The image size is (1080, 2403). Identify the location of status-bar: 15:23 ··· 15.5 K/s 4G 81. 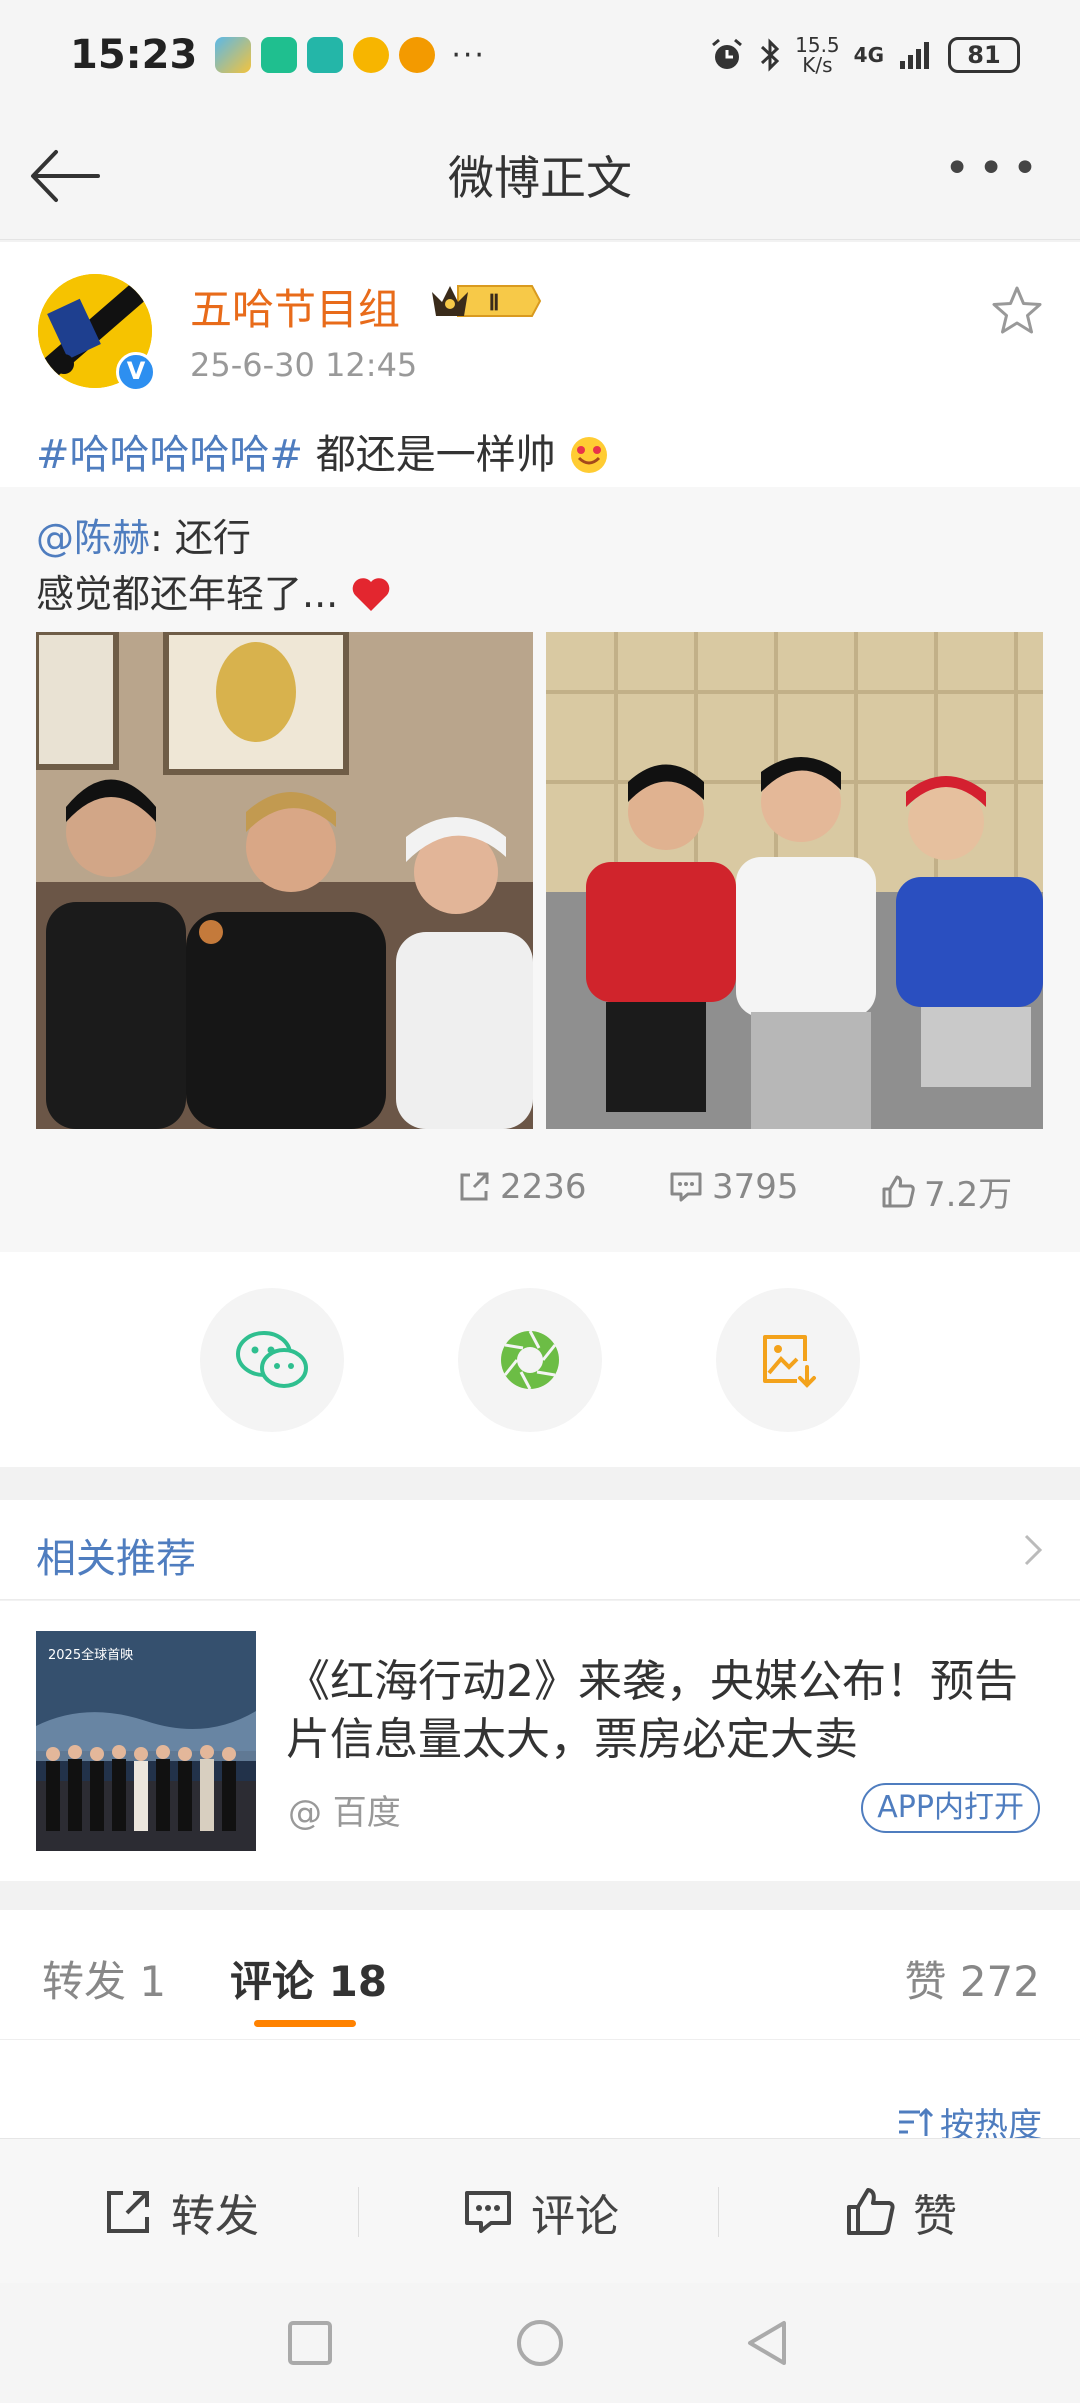
(540, 55).